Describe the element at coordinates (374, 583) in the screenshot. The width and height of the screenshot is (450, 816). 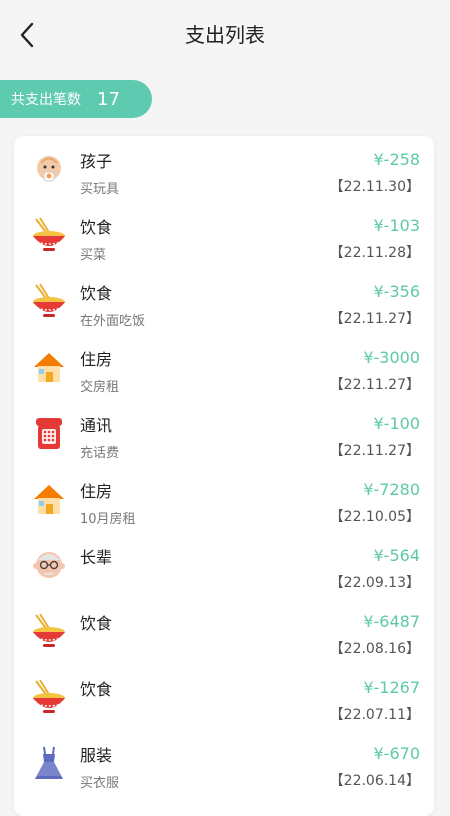
I see `expense-date: 【22.09.13】` at that location.